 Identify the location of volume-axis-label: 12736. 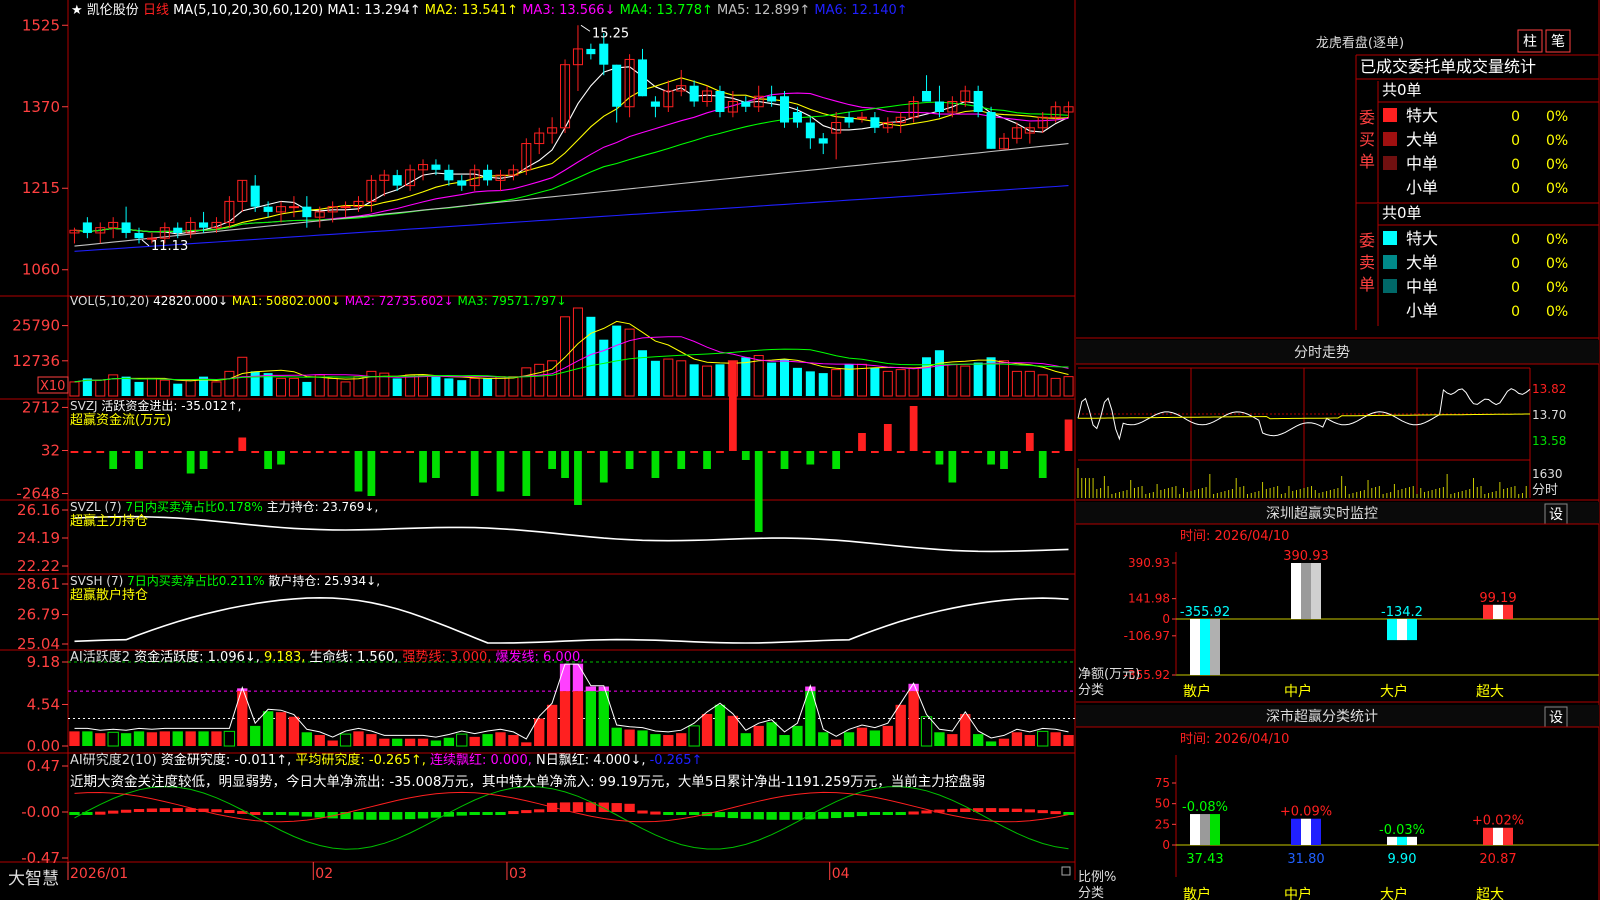
(36, 361).